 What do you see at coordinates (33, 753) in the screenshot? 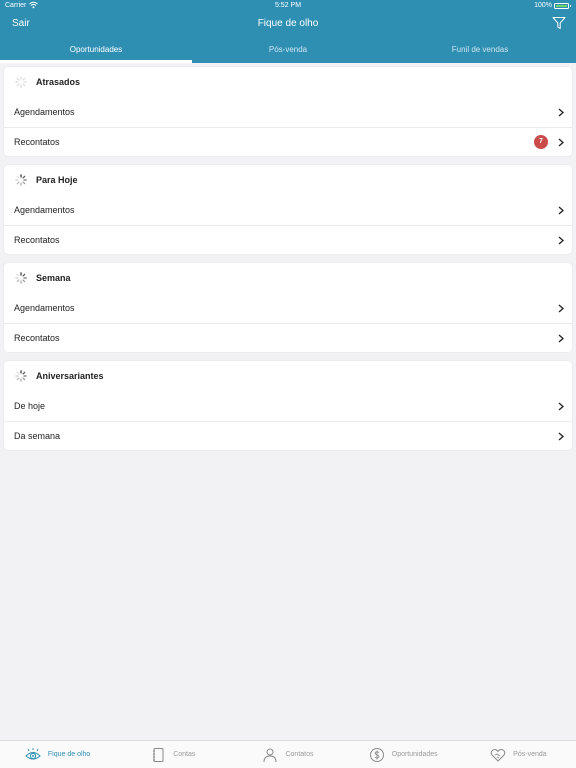
I see `eye-icon` at bounding box center [33, 753].